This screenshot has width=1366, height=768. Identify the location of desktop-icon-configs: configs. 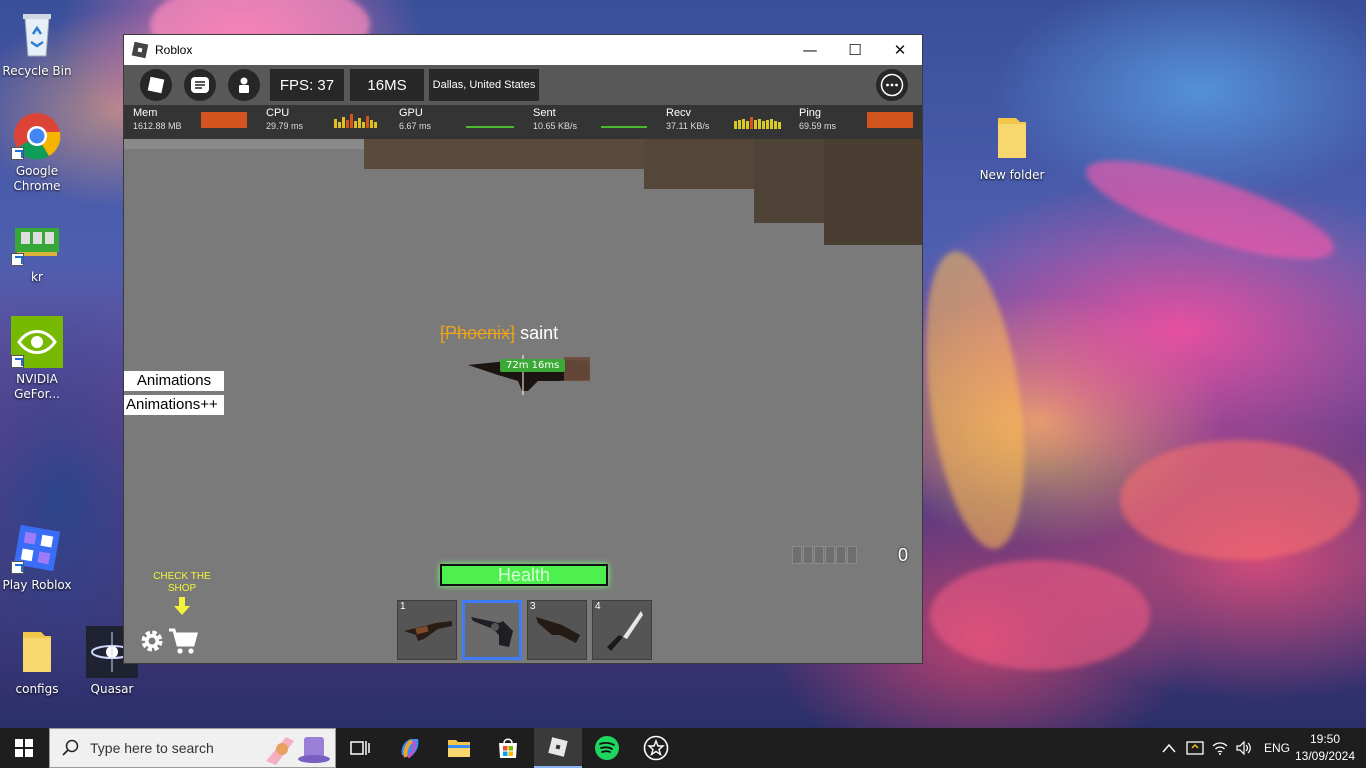
(37, 661).